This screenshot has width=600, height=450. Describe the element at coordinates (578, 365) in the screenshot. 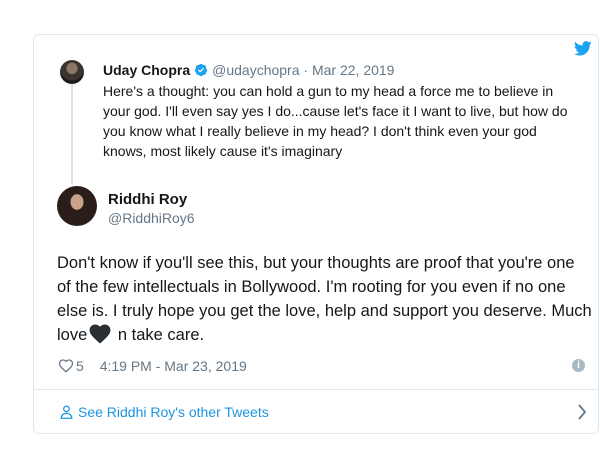

I see `info-icon: i` at that location.